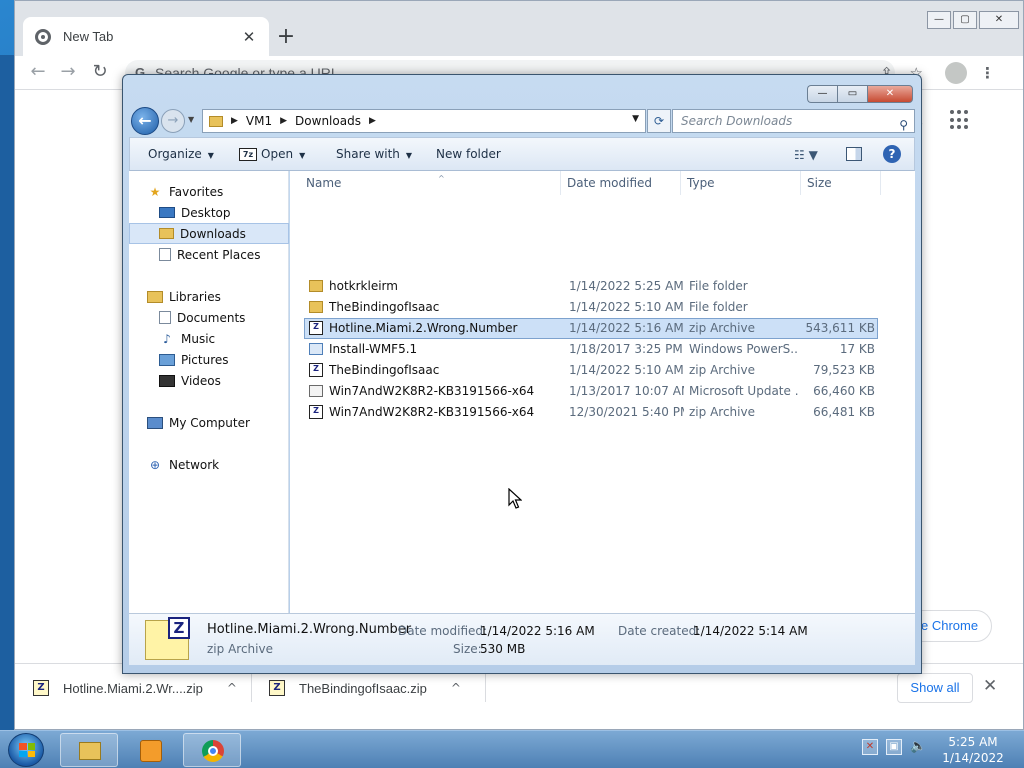  I want to click on breadcrumb-downloads: Downloads, so click(328, 121).